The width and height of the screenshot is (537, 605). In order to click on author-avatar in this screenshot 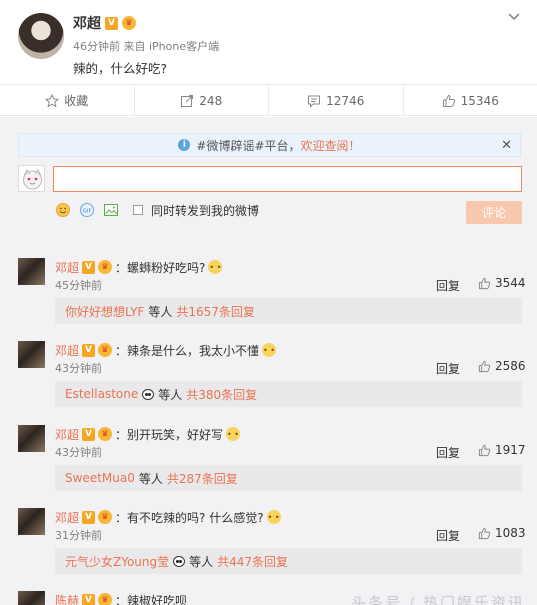, I will do `click(41, 36)`.